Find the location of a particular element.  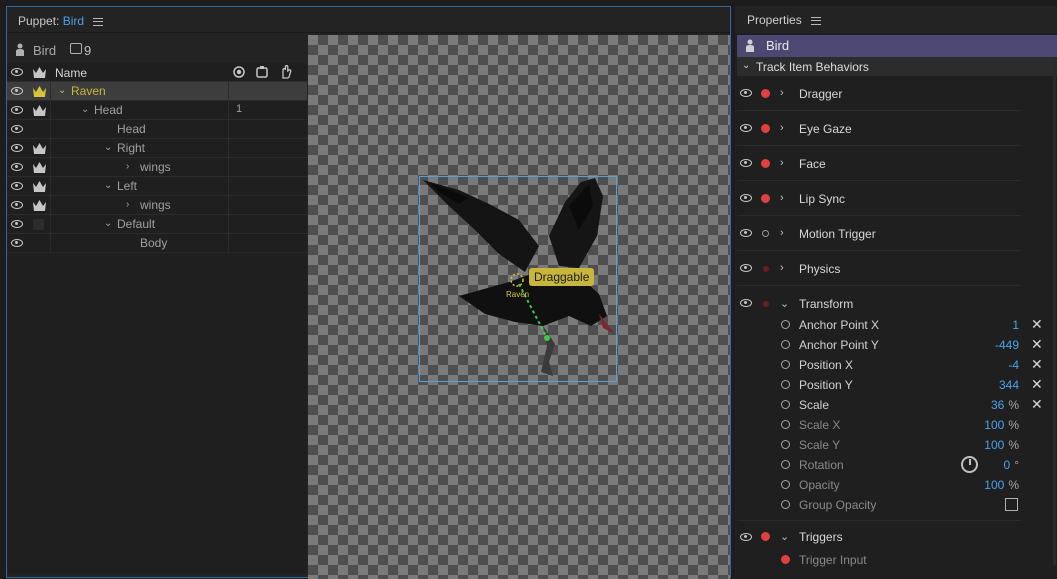

tree-row-head-layer: Head is located at coordinates (157, 129).